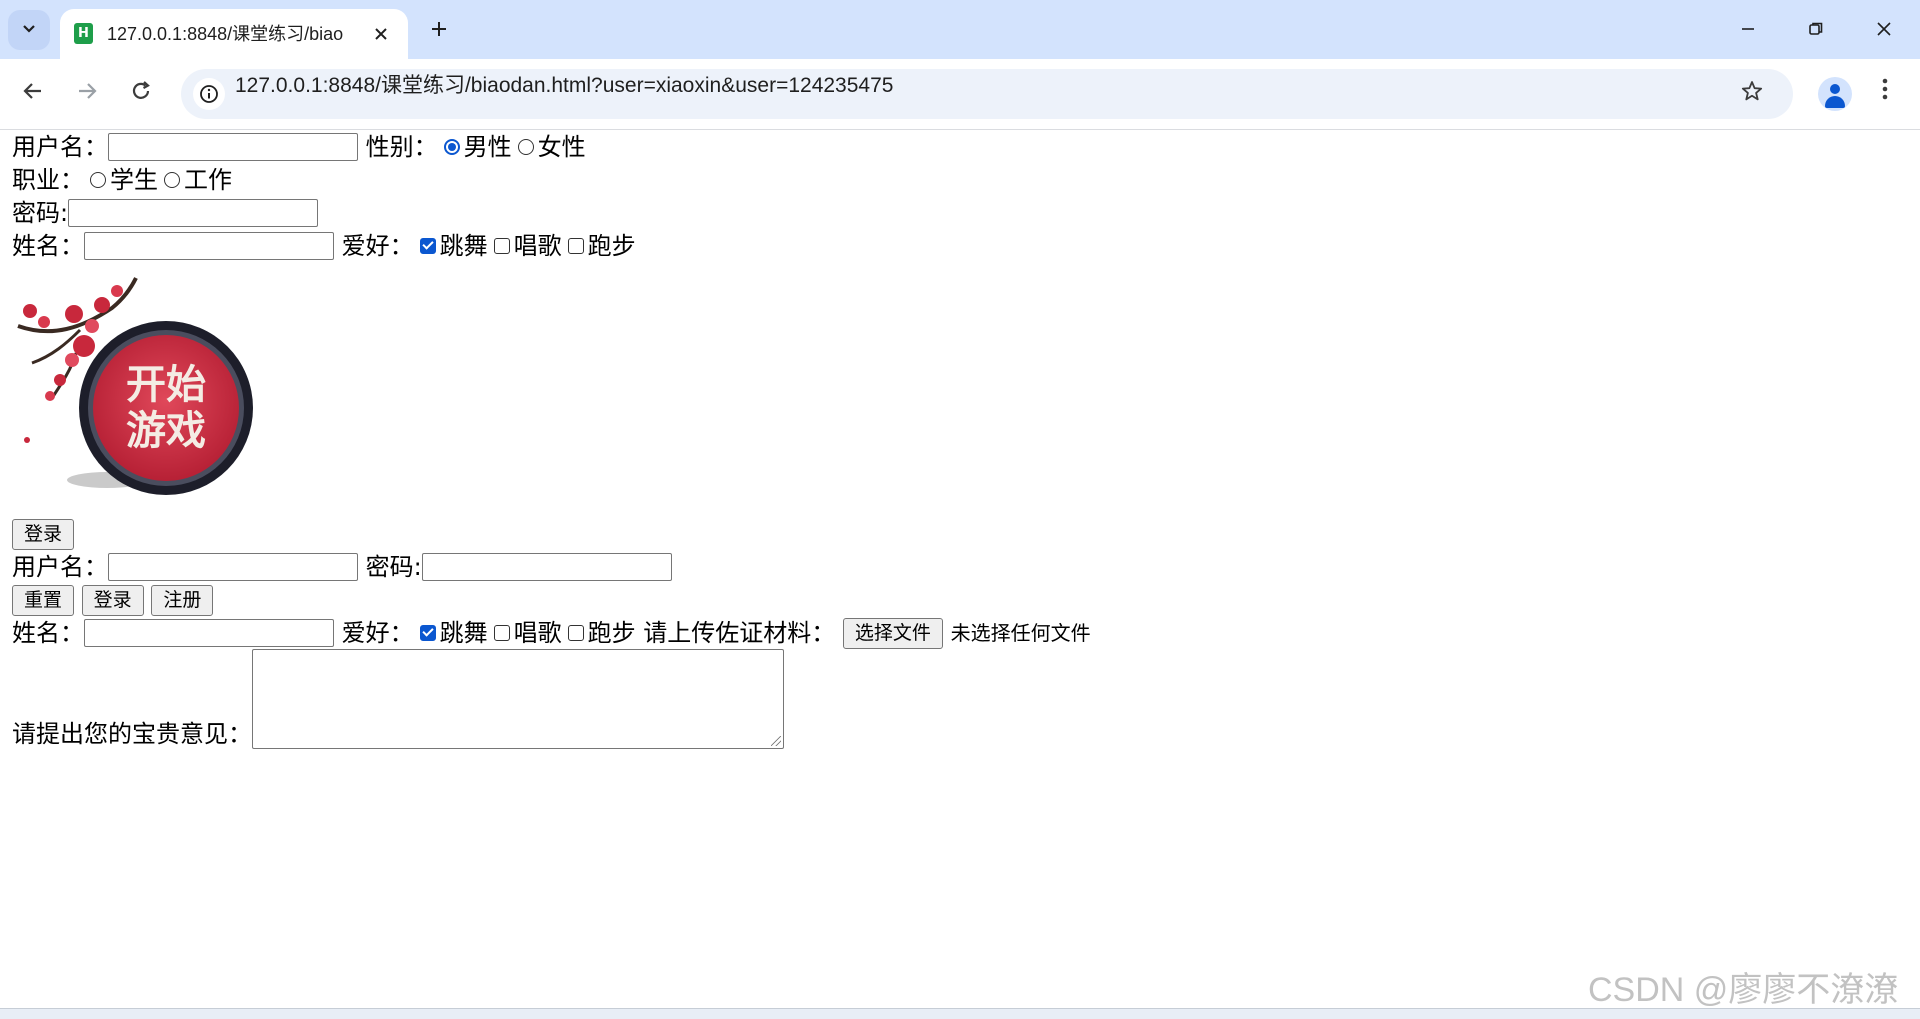 The height and width of the screenshot is (1019, 1920). I want to click on hobby2-checkbox-sing, so click(501, 633).